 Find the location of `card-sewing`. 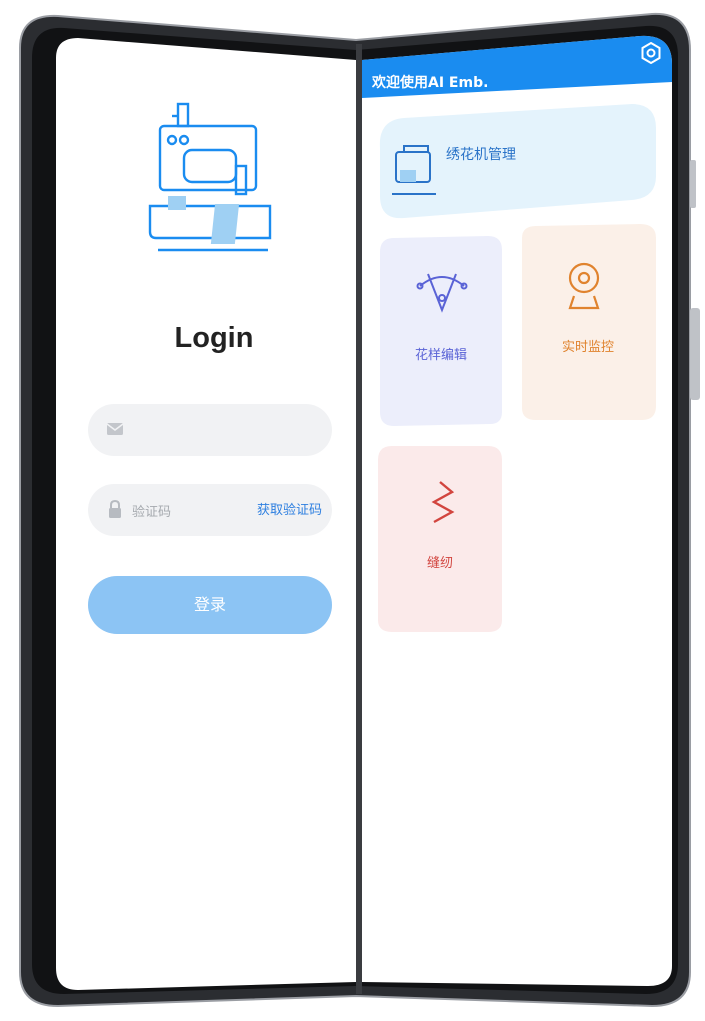

card-sewing is located at coordinates (440, 539).